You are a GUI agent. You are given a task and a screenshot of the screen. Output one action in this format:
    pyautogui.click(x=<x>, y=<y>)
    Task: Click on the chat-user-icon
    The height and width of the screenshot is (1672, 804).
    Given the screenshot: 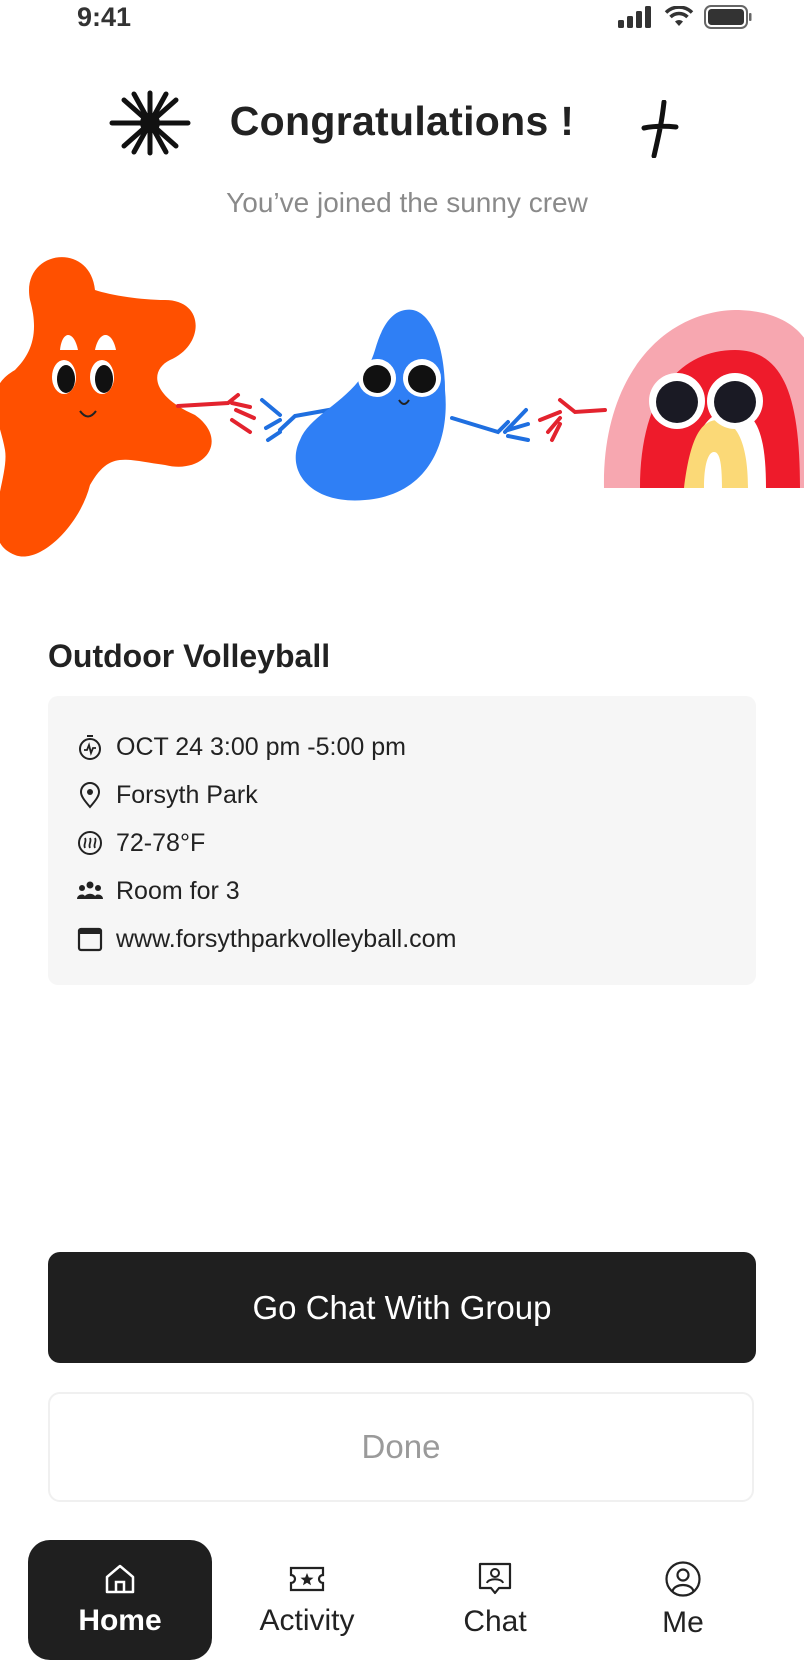 What is the action you would take?
    pyautogui.click(x=495, y=1578)
    